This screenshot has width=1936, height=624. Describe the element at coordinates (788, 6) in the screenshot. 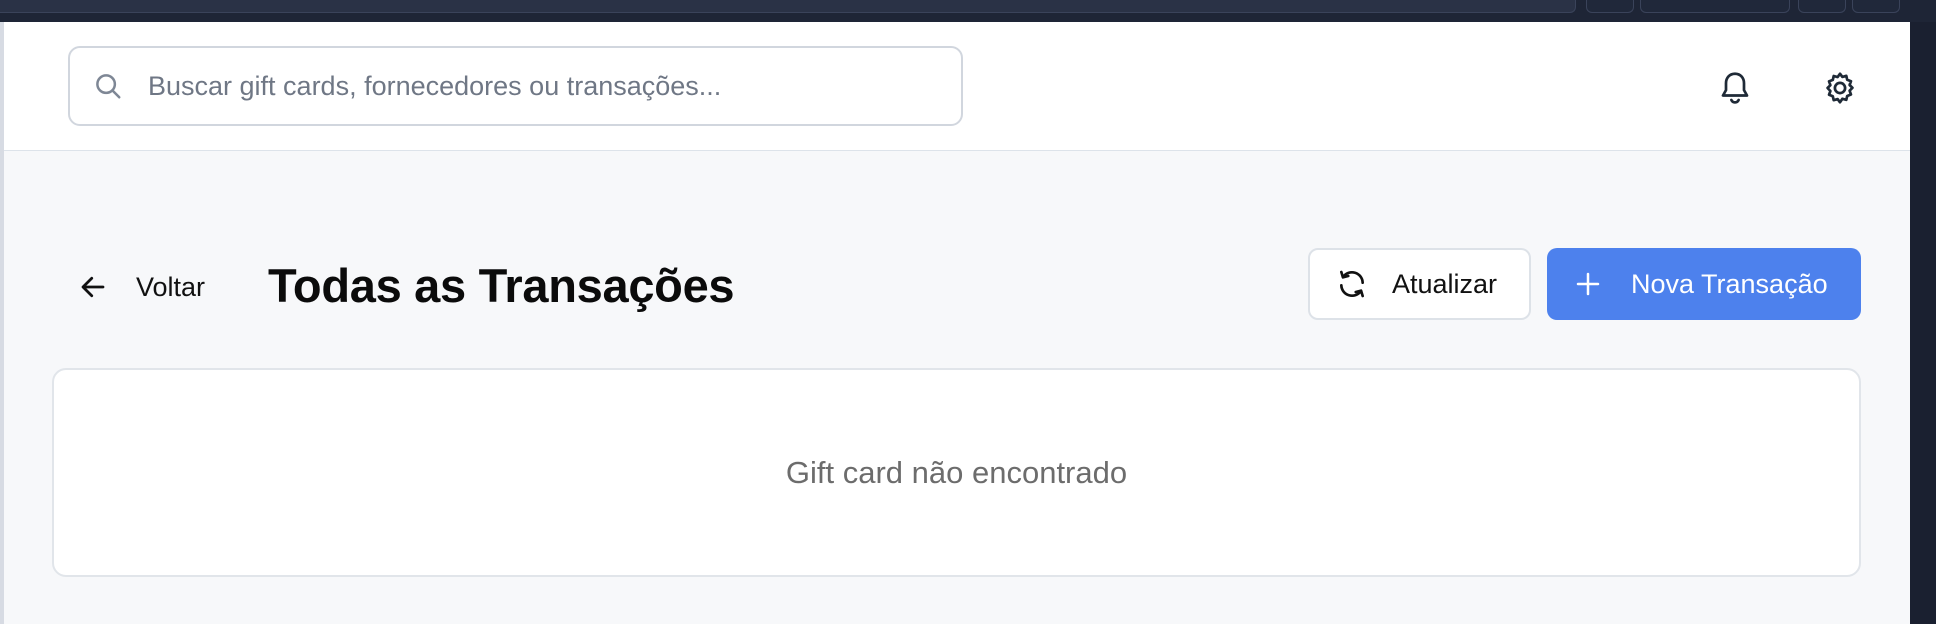

I see `tab-strip` at that location.